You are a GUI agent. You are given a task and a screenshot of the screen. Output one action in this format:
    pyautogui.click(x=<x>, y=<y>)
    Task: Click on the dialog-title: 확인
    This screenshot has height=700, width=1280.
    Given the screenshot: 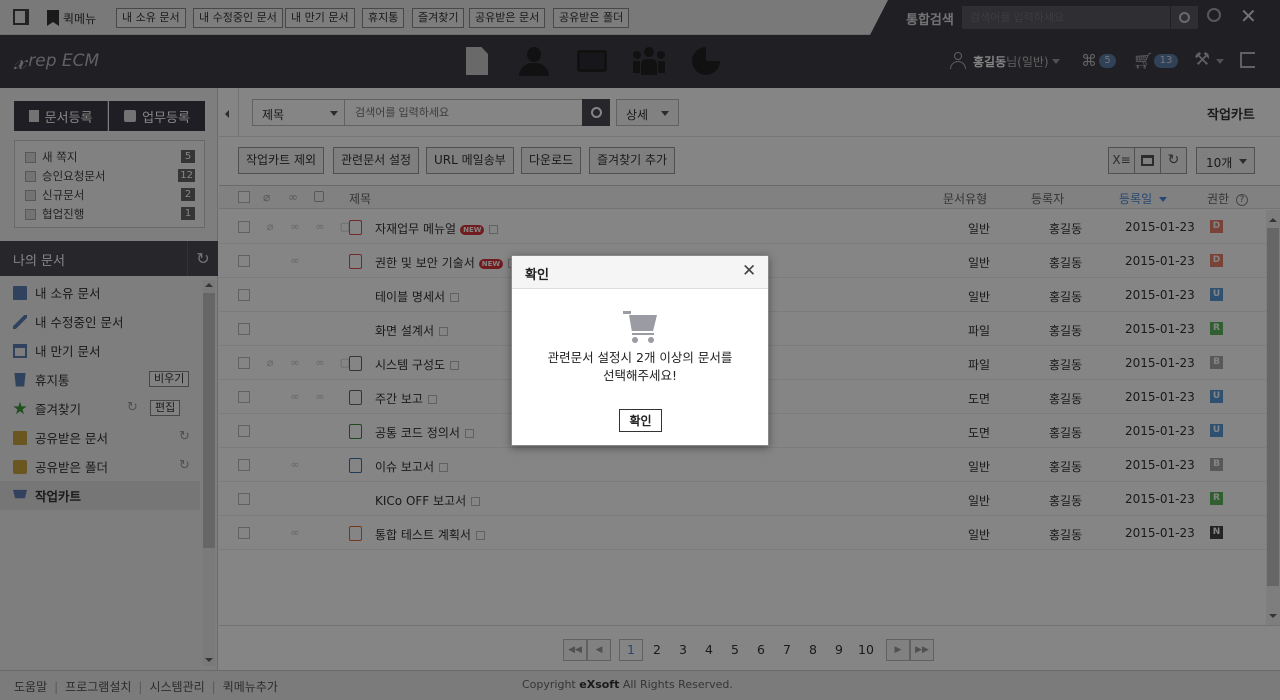 What is the action you would take?
    pyautogui.click(x=537, y=275)
    